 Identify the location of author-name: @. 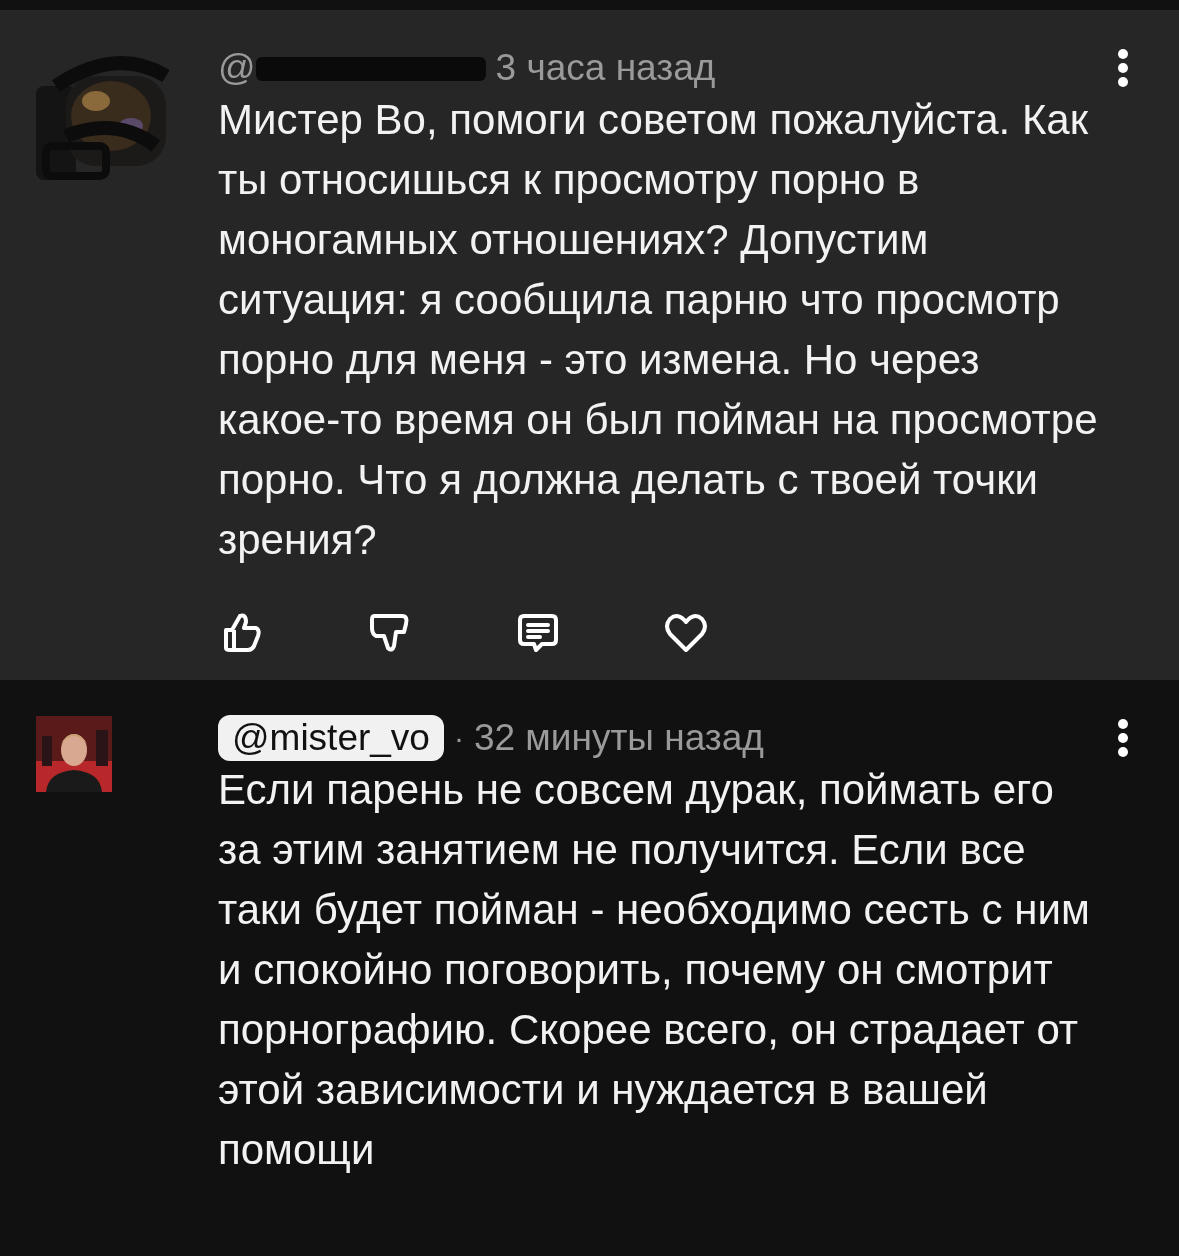
(237, 68).